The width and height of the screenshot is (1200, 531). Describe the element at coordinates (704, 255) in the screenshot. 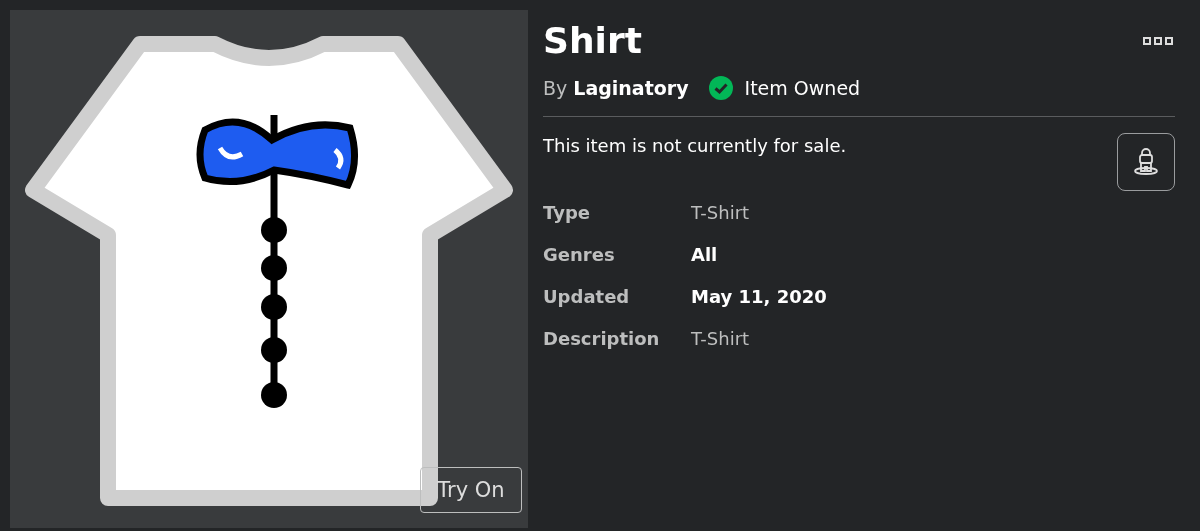

I see `detail-value: All` at that location.